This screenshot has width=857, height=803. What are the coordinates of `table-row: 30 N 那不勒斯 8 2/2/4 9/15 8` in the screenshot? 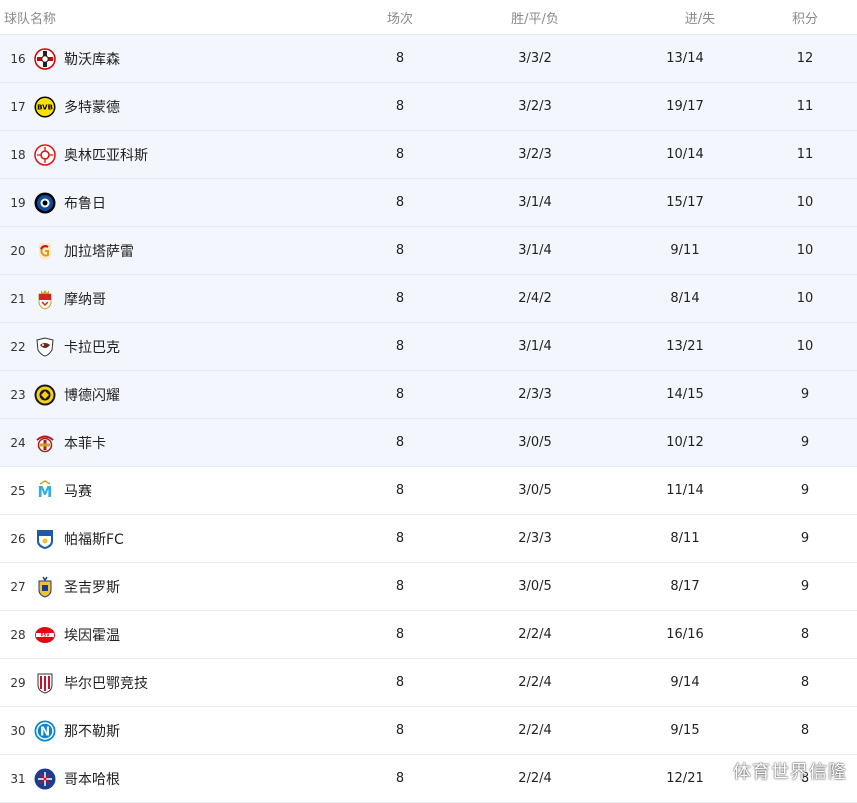 It's located at (428, 731).